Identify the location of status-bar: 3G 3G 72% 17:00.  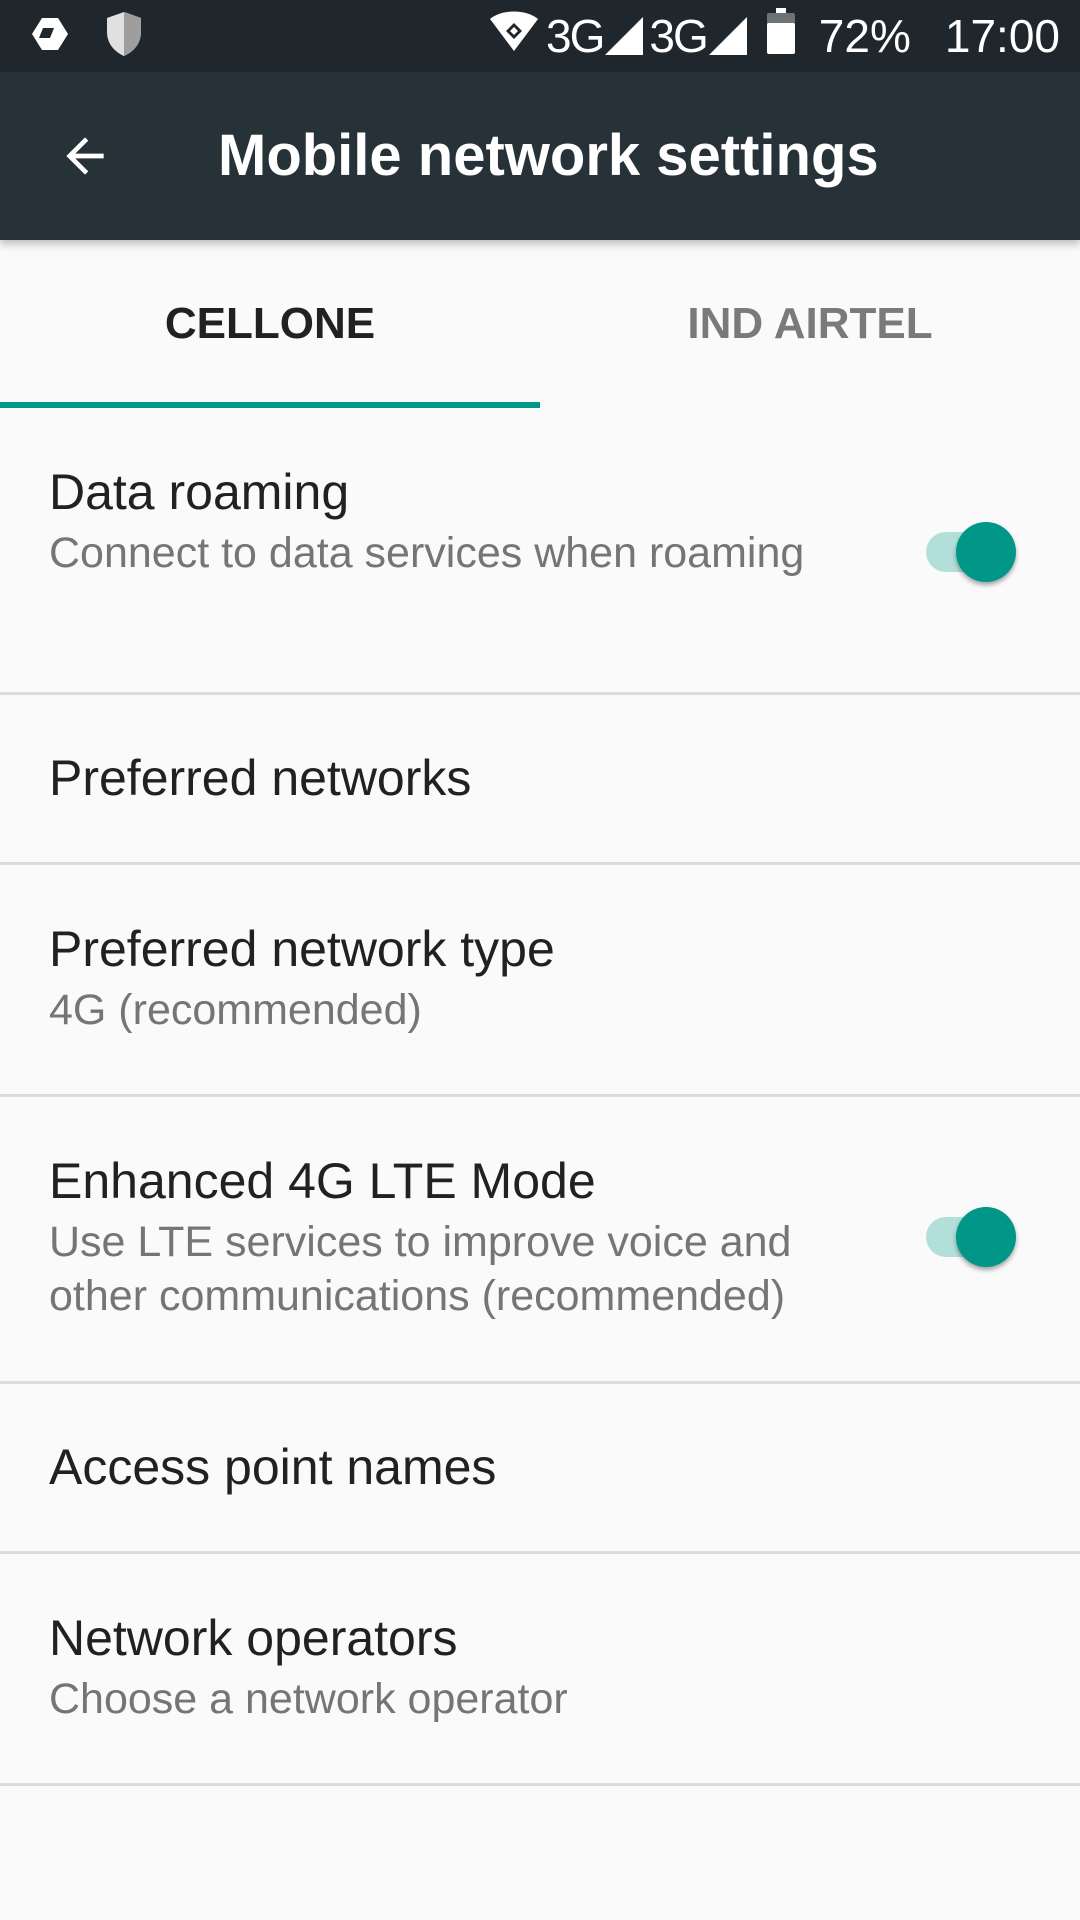
(540, 36).